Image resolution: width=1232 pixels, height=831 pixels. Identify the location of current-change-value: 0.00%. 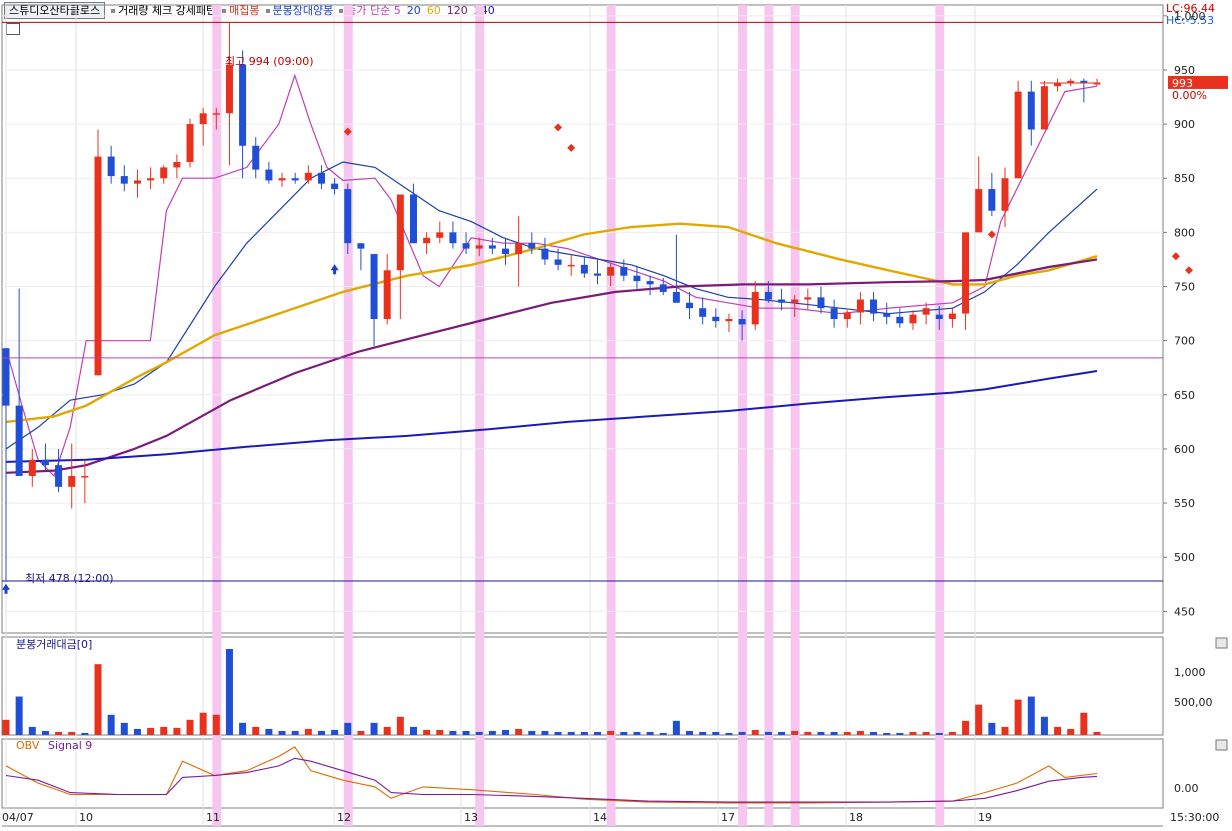
(1189, 95).